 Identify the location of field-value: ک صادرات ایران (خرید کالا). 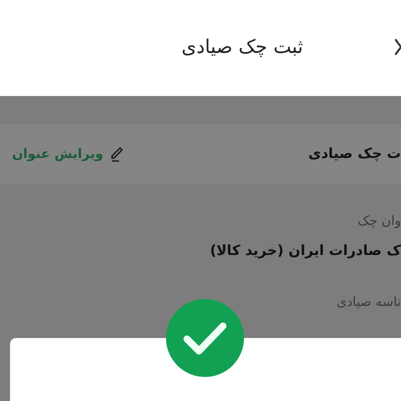
(305, 251).